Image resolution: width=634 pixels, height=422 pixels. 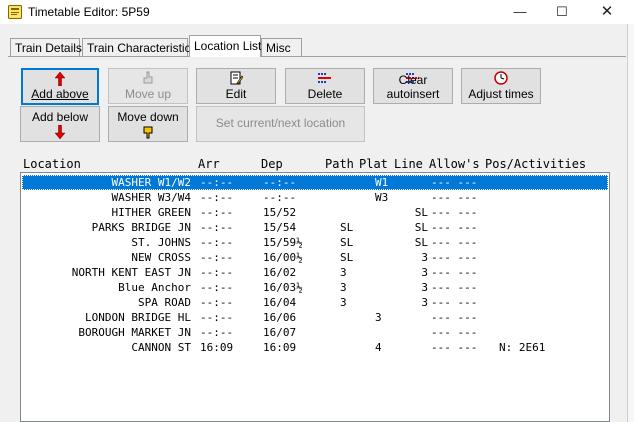 I want to click on adjust-times-label: Adjust times, so click(x=501, y=94).